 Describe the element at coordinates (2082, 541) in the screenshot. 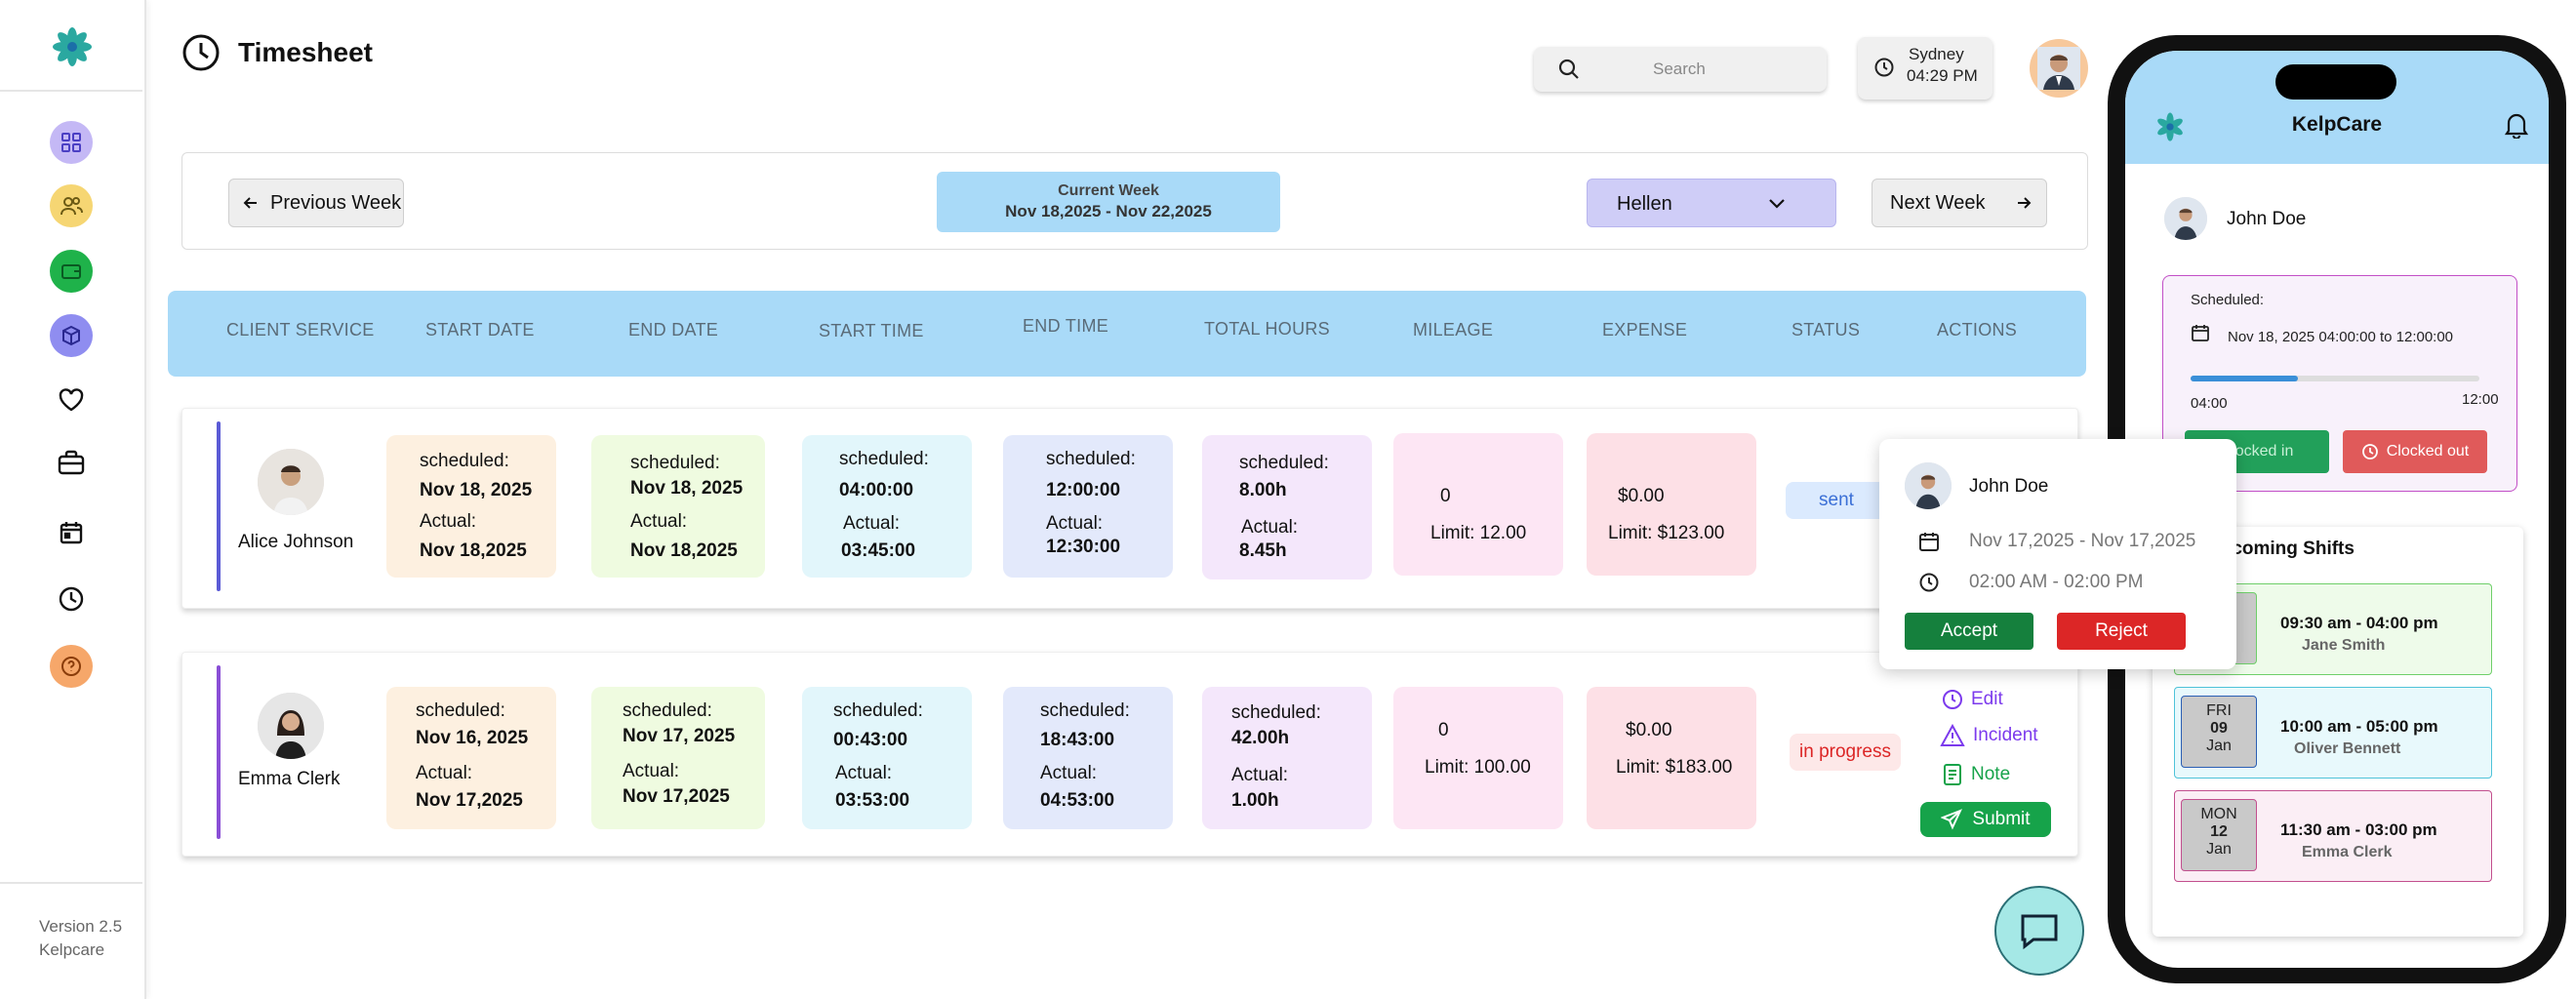

I see `popover-date-range: Nov 17,2025 - Nov 17,2025` at that location.